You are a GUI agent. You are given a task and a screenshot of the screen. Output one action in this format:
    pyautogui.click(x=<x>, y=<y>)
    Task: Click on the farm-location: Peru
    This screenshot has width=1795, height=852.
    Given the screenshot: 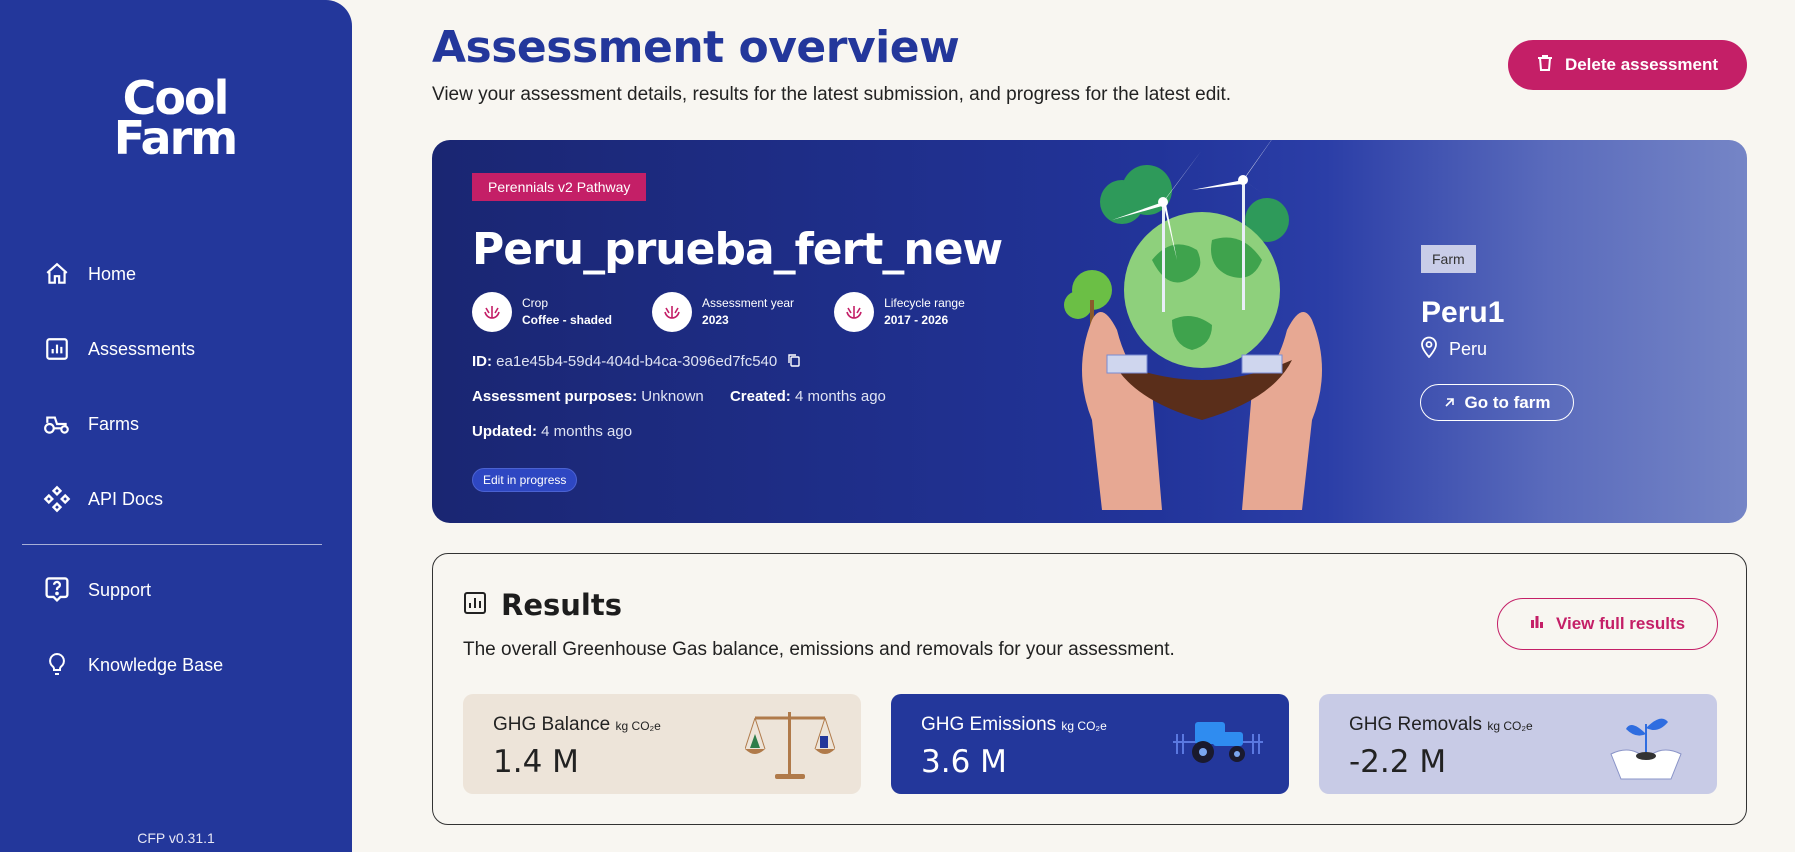 What is the action you would take?
    pyautogui.click(x=1454, y=349)
    